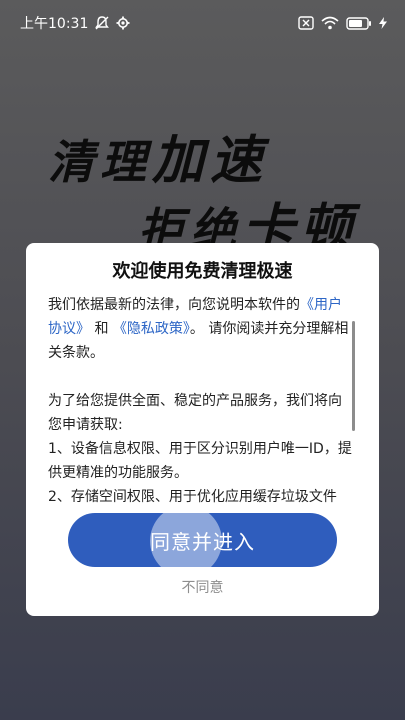 This screenshot has height=720, width=405. What do you see at coordinates (306, 23) in the screenshot?
I see `no-sim-icon` at bounding box center [306, 23].